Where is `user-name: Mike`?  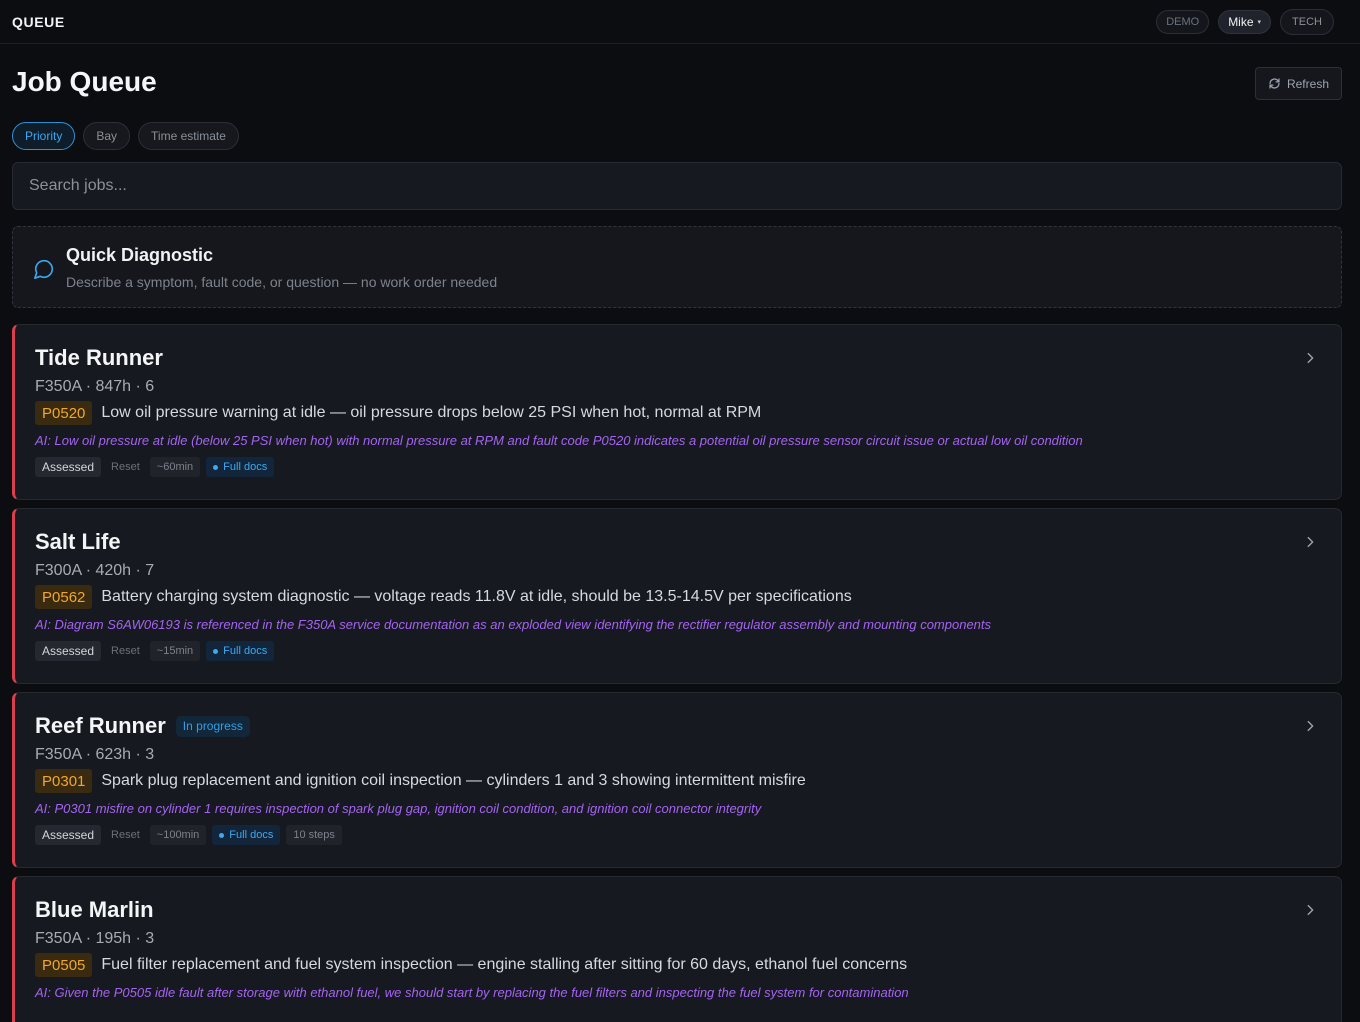
user-name: Mike is located at coordinates (1241, 21).